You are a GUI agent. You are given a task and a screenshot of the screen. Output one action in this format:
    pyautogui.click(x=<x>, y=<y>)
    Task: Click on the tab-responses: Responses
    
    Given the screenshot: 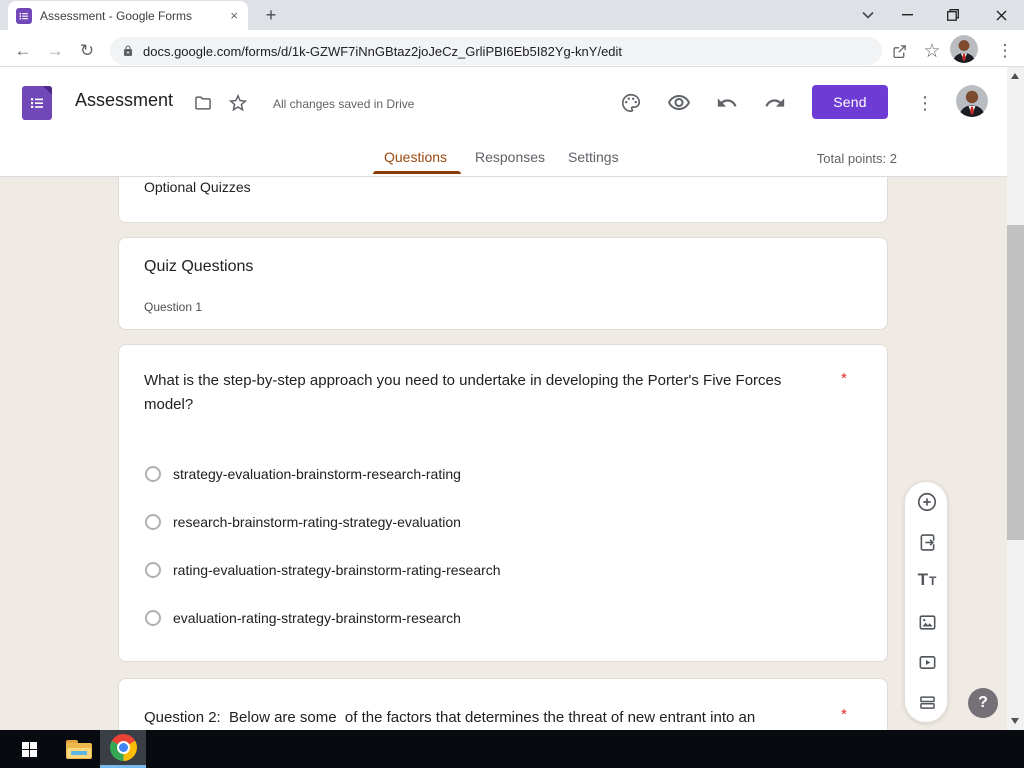 What is the action you would take?
    pyautogui.click(x=510, y=157)
    